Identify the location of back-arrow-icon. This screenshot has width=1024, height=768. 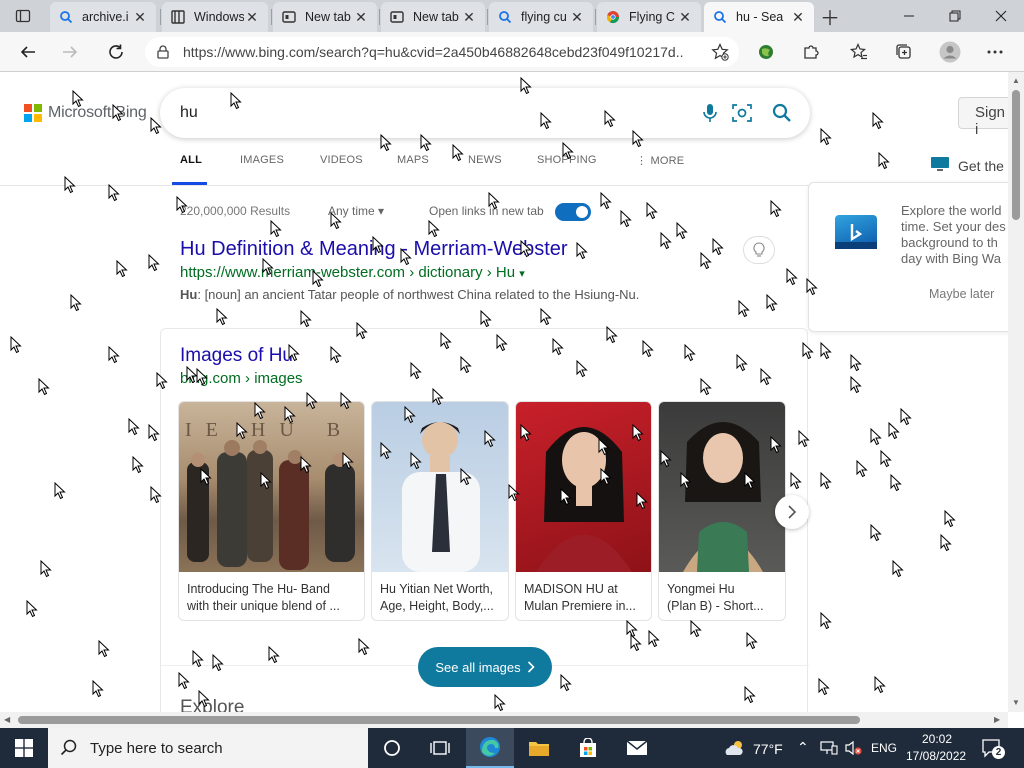
(27, 52).